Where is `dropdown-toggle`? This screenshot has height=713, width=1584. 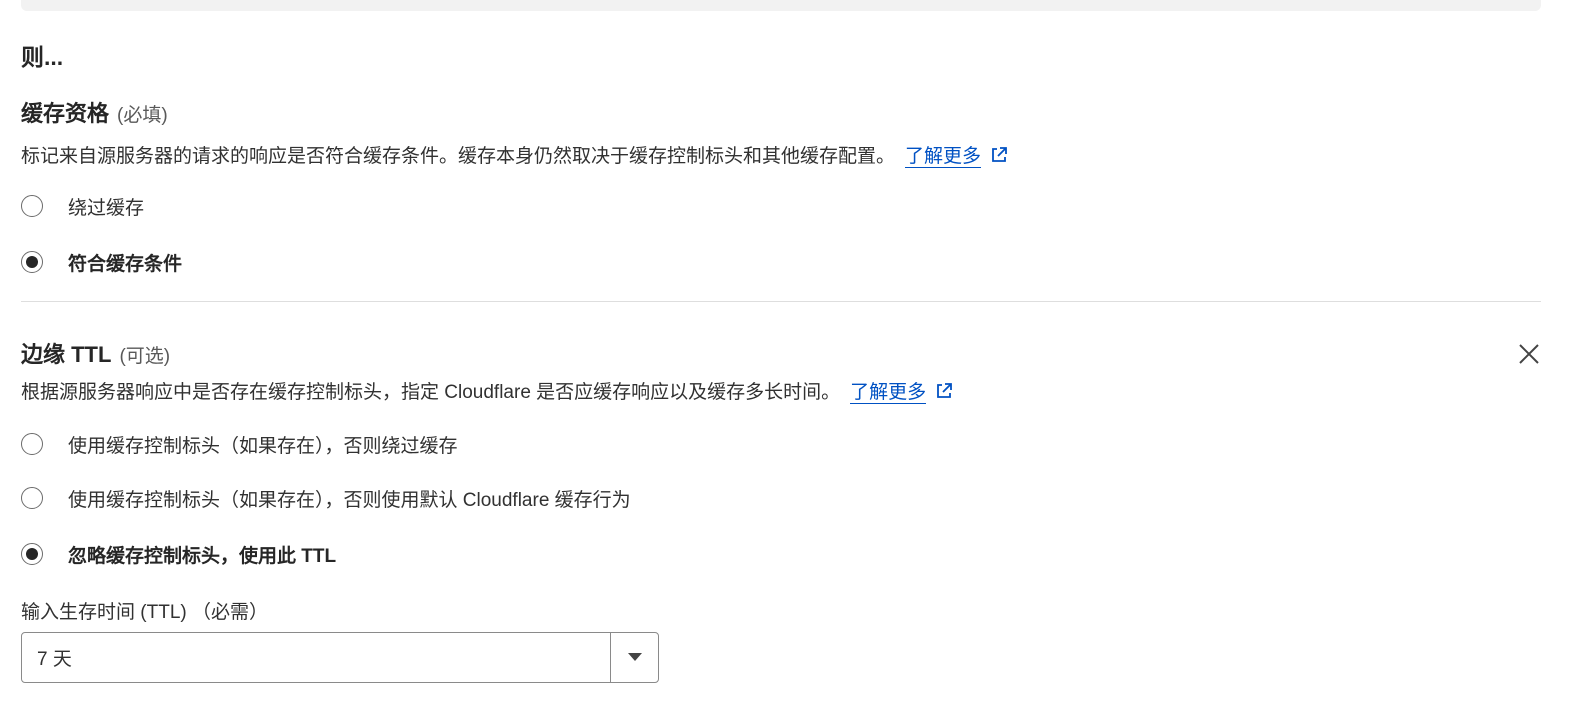 dropdown-toggle is located at coordinates (634, 657).